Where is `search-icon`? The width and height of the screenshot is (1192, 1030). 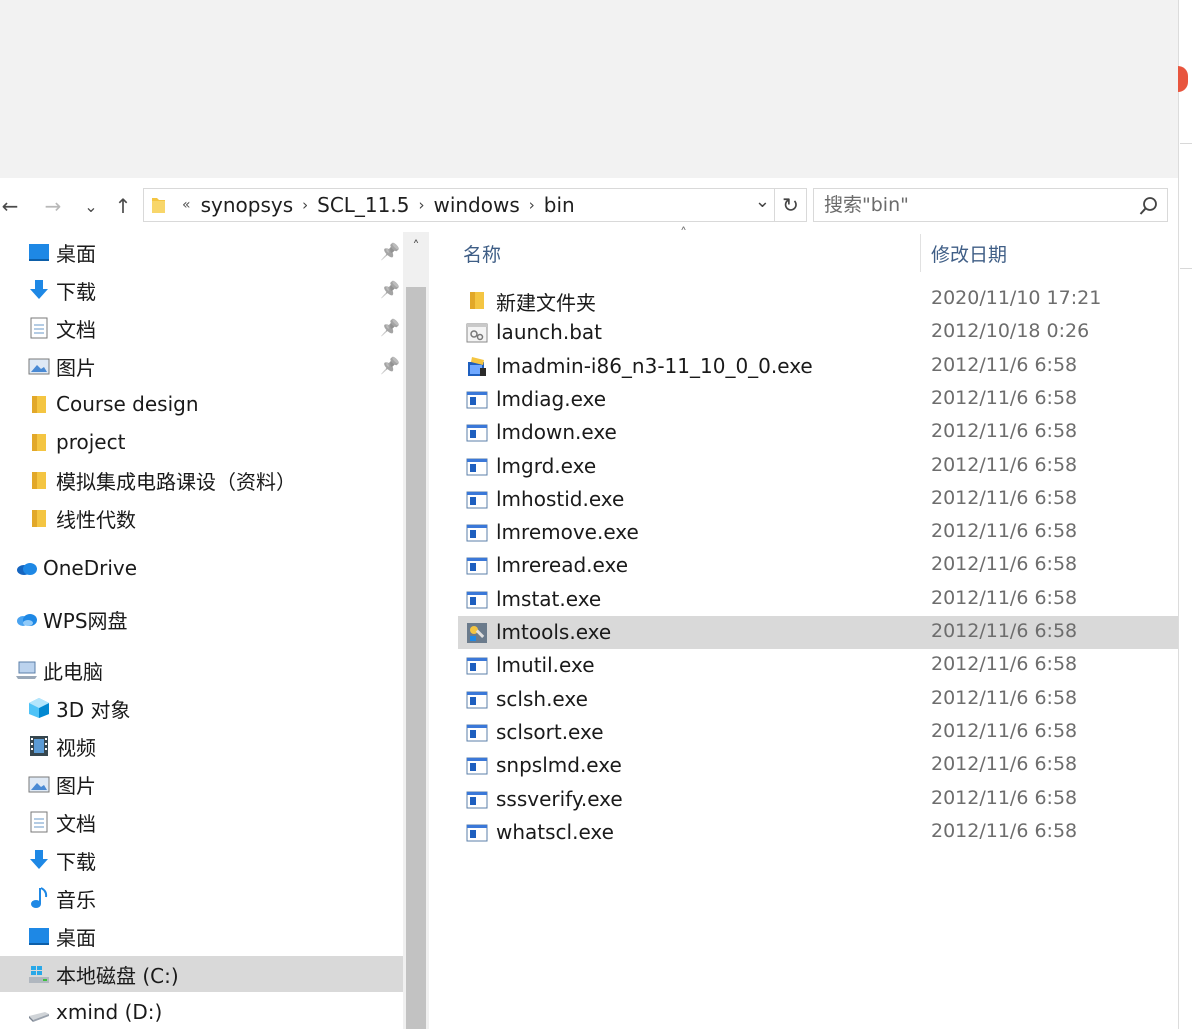
search-icon is located at coordinates (1149, 206).